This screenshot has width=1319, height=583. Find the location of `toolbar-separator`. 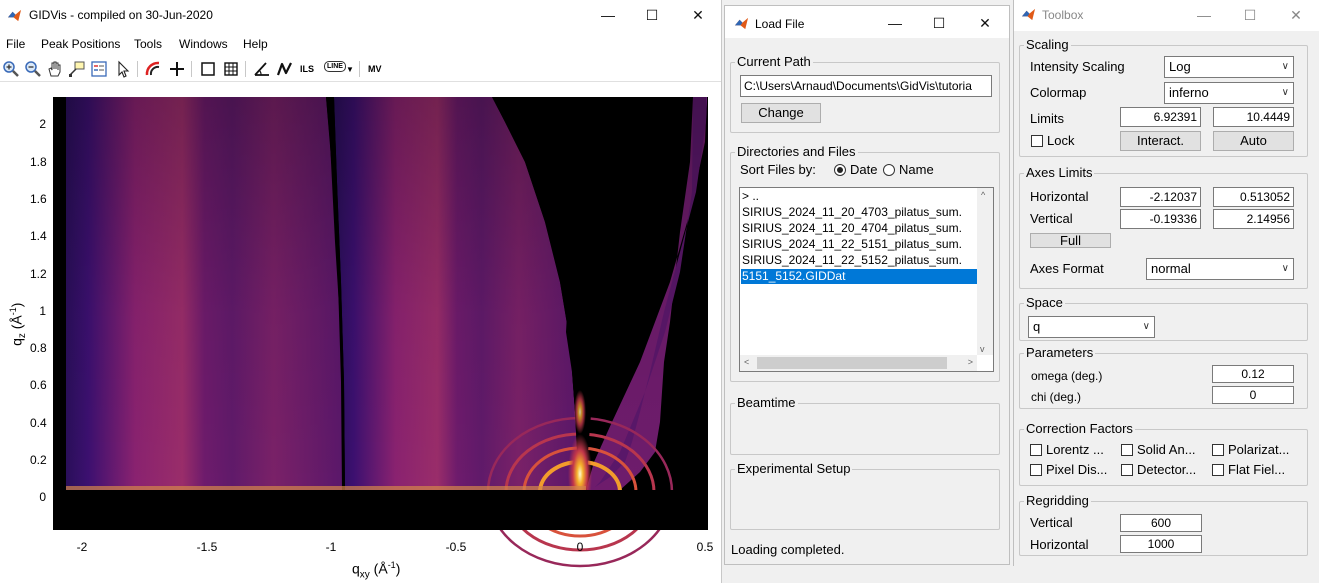

toolbar-separator is located at coordinates (137, 69).